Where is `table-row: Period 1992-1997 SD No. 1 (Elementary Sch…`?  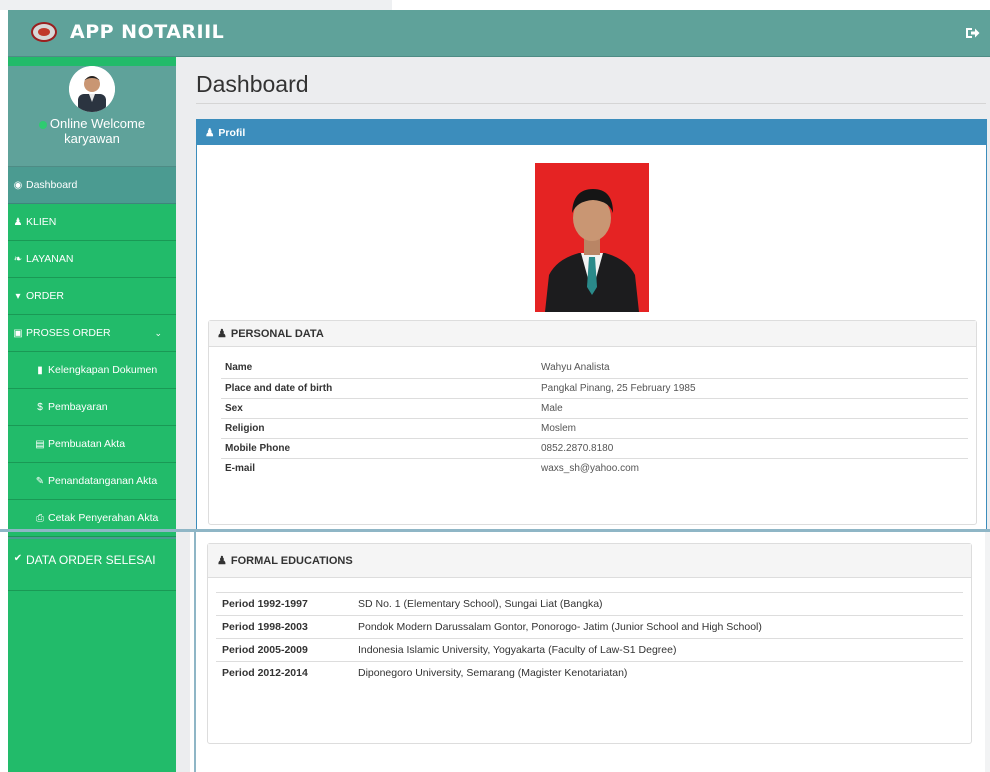
table-row: Period 1992-1997 SD No. 1 (Elementary Sch… is located at coordinates (589, 604).